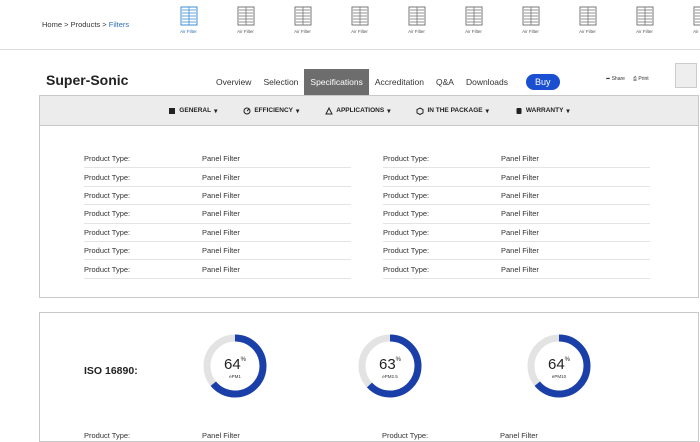  I want to click on spec-tab-general: GENERAL▾, so click(192, 111).